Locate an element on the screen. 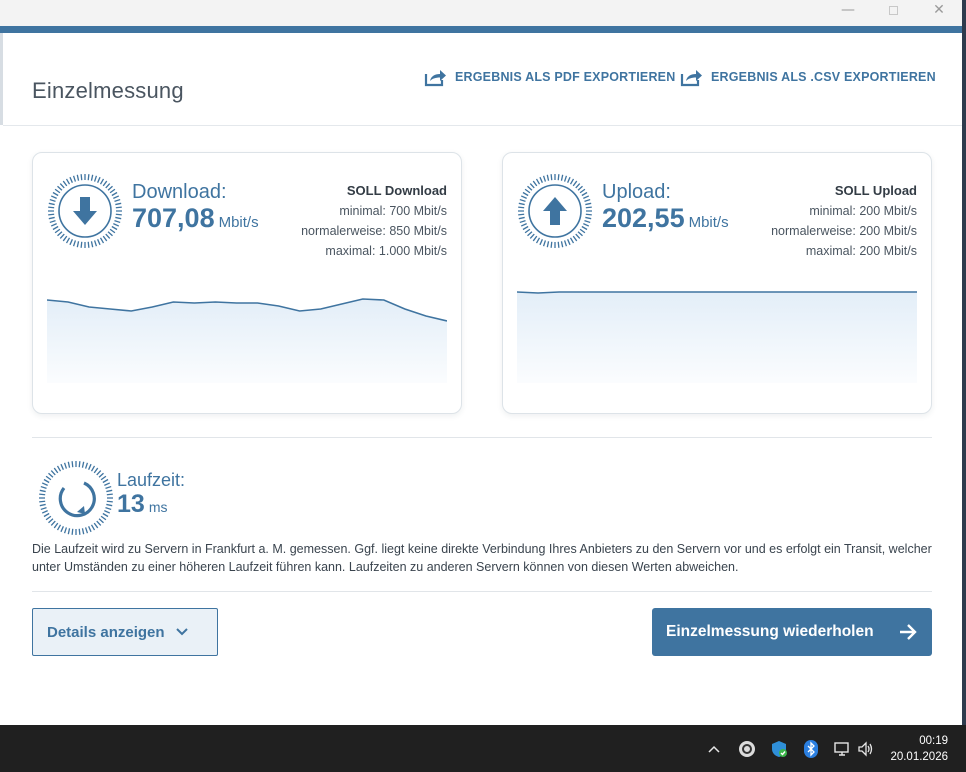  soll-download-minimal: minimal: 700 Mbit/s is located at coordinates (393, 211).